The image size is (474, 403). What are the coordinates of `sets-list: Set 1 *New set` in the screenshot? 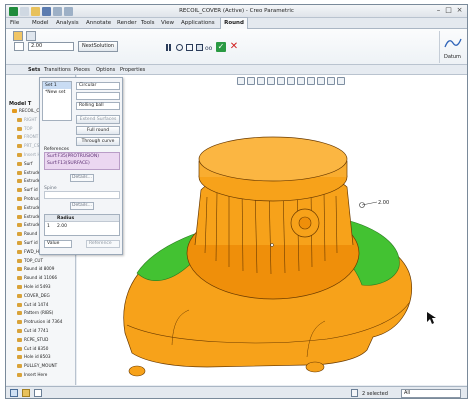 It's located at (57, 101).